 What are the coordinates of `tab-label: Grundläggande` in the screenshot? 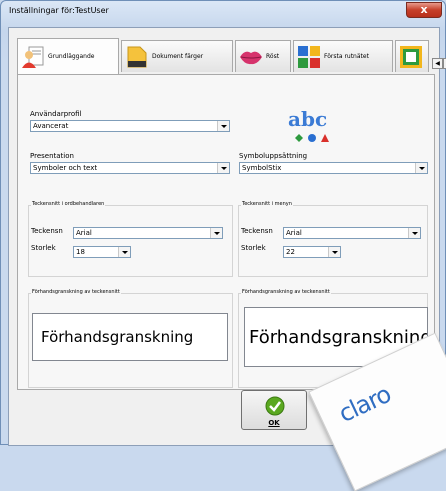 It's located at (71, 56).